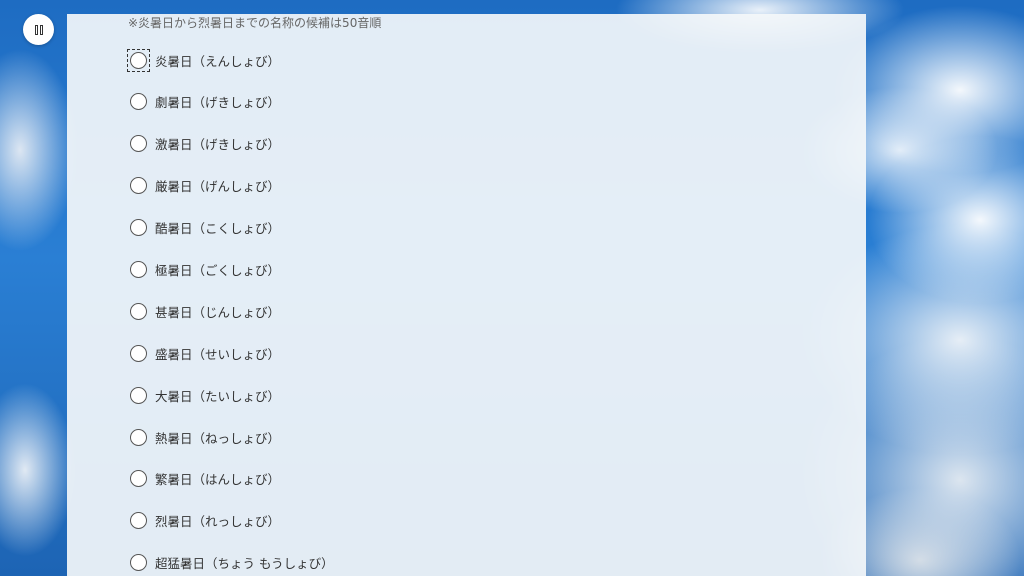 This screenshot has height=576, width=1024. I want to click on option-enshobi: 炎暑日（えんしょび）, so click(230, 60).